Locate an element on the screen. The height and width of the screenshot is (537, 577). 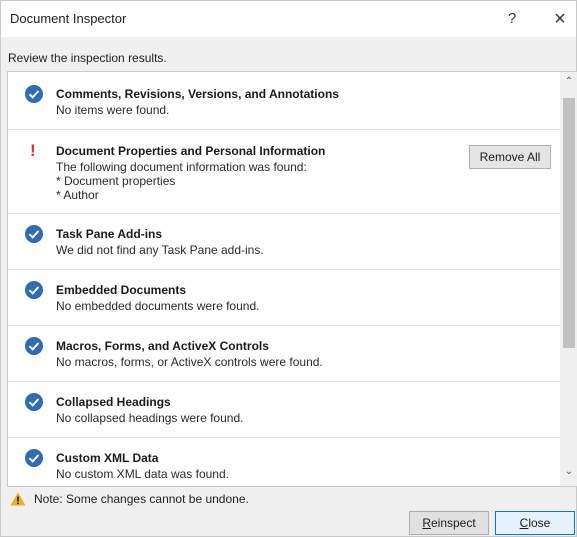
reinspect-button: Reinspect is located at coordinates (449, 523).